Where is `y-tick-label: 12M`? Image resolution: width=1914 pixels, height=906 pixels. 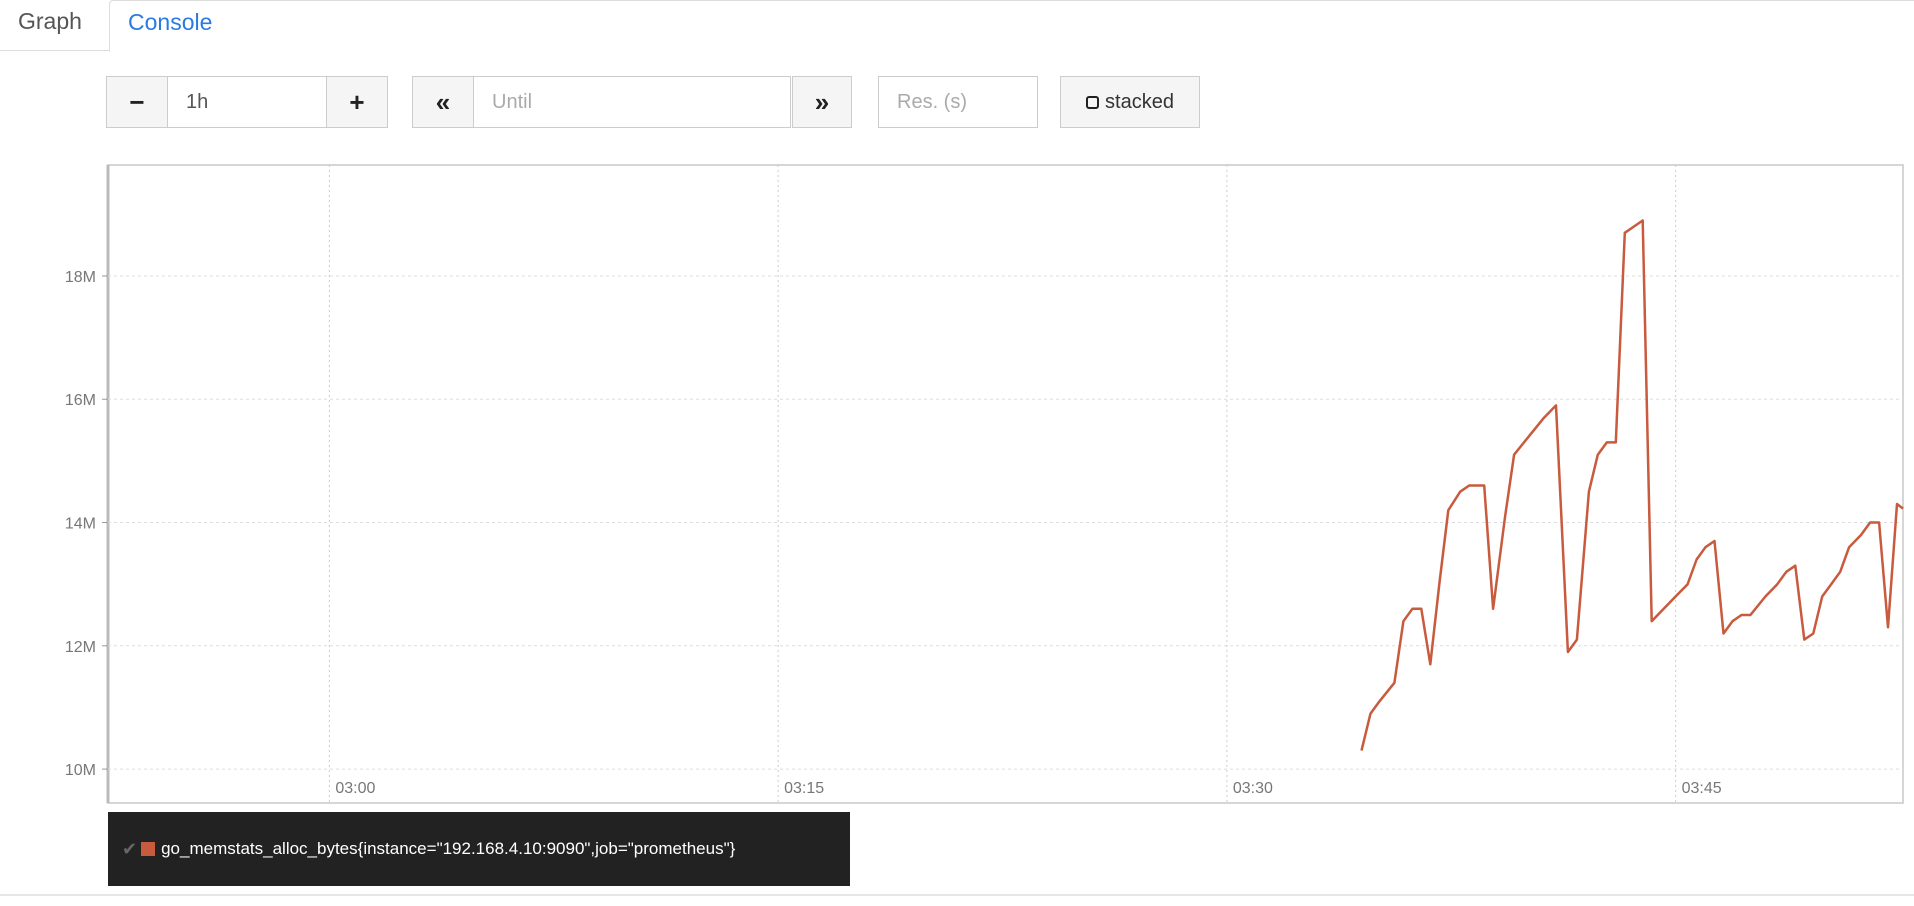
y-tick-label: 12M is located at coordinates (80, 647).